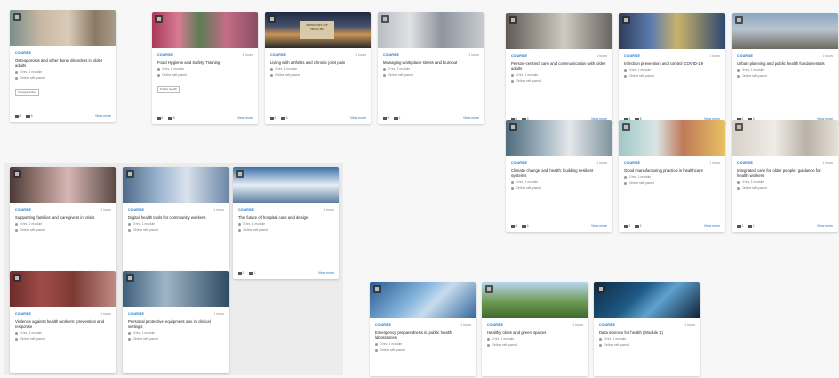  Describe the element at coordinates (205, 118) in the screenshot. I see `card-footer: 6 8 View more` at that location.